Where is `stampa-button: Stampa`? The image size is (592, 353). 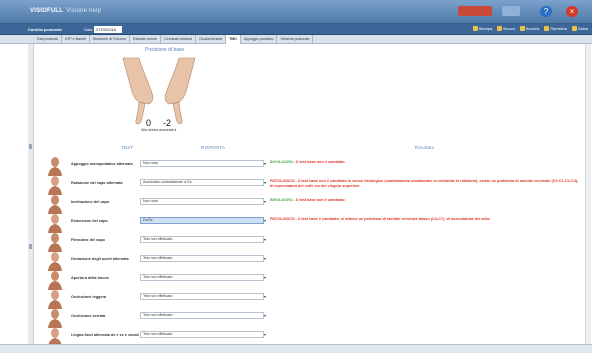 stampa-button: Stampa is located at coordinates (482, 28).